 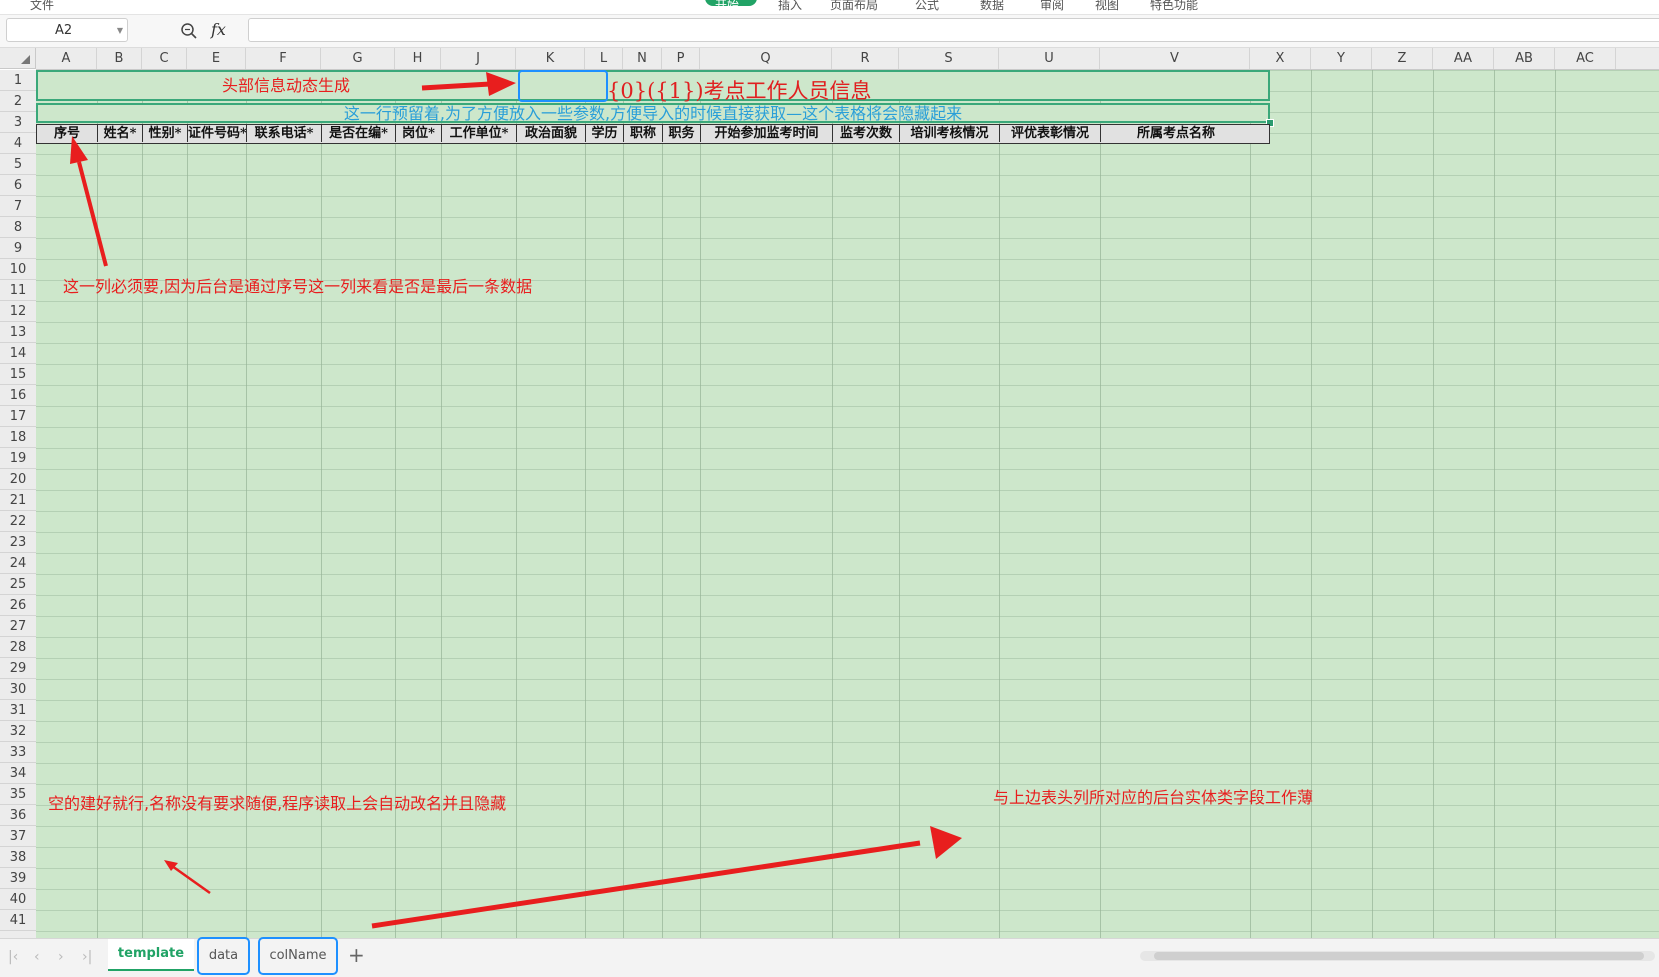 I want to click on column-header-aa: AA, so click(x=1463, y=58).